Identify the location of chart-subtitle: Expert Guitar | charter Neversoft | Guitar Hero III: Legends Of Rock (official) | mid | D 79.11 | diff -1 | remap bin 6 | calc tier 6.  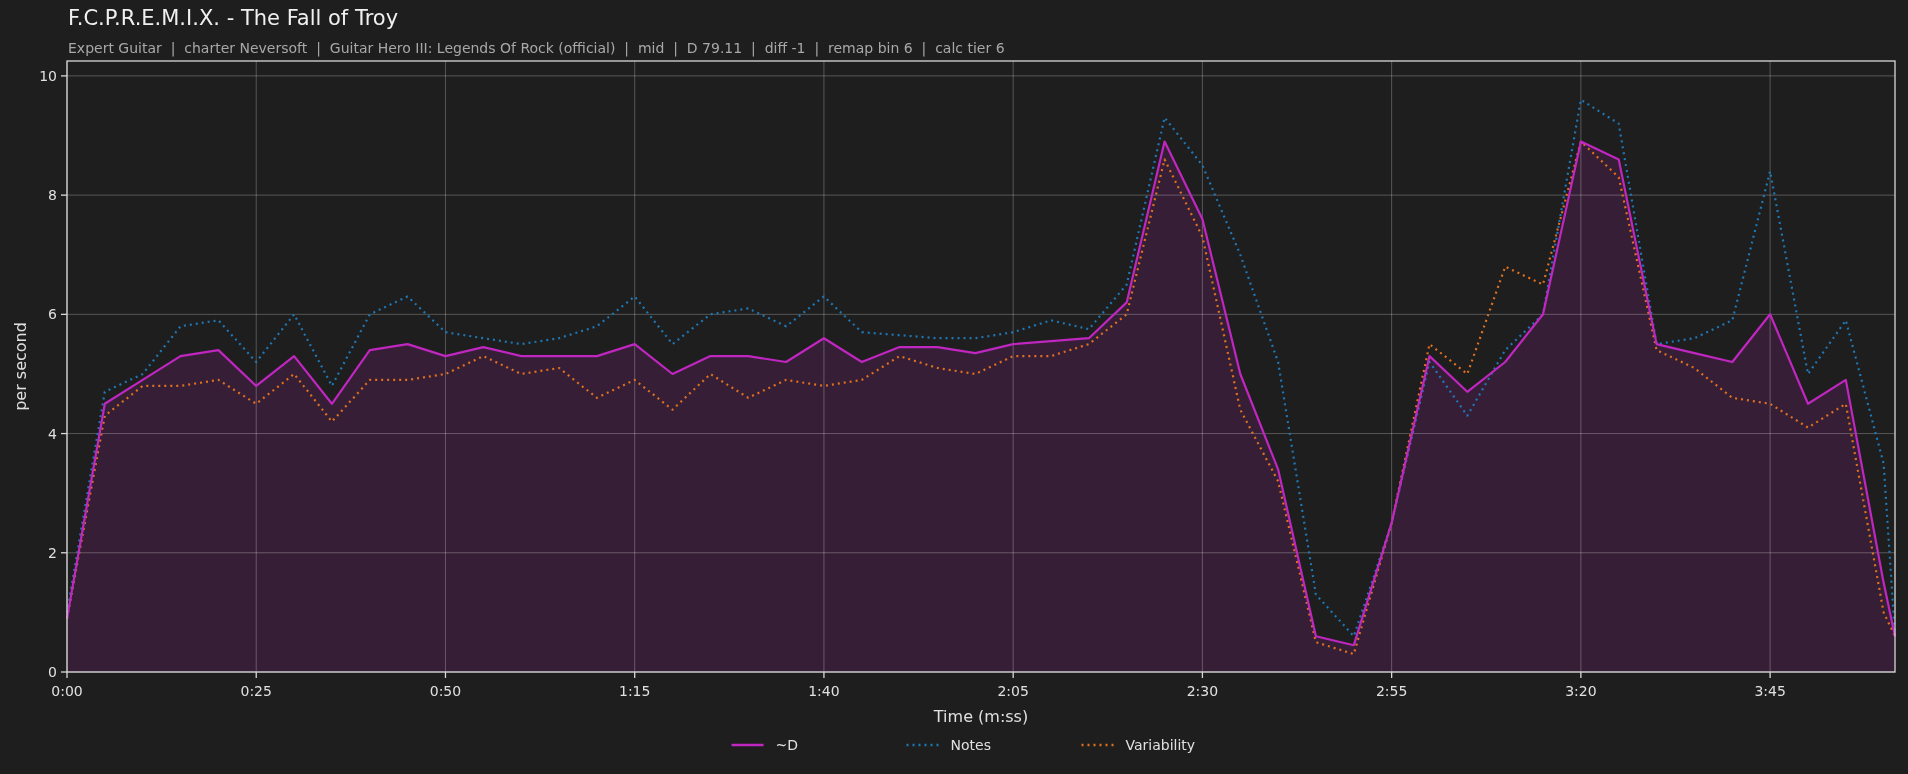
(536, 48).